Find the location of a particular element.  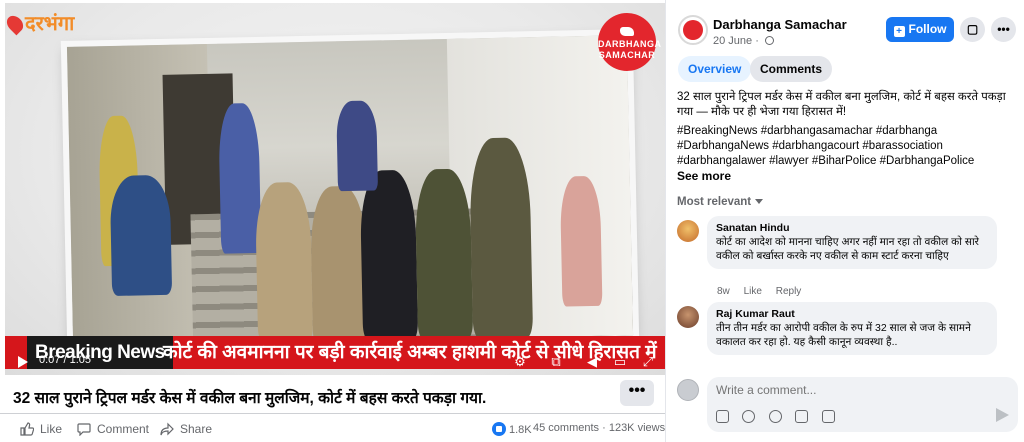

send-icon is located at coordinates (1002, 415).